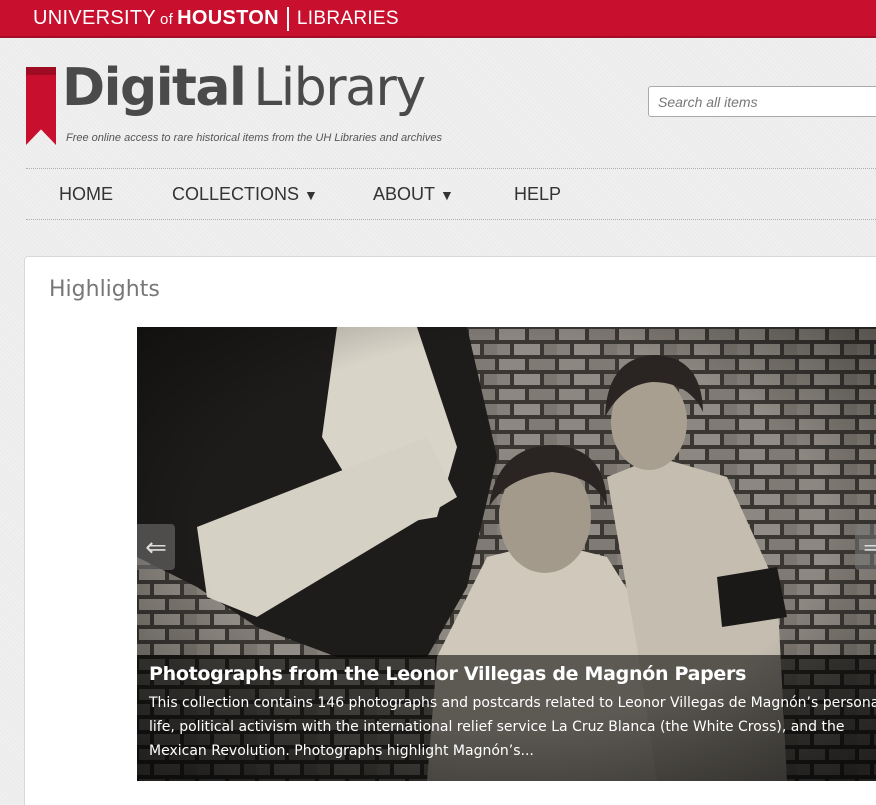 Image resolution: width=876 pixels, height=805 pixels. I want to click on site-title-digital: Digital, so click(154, 88).